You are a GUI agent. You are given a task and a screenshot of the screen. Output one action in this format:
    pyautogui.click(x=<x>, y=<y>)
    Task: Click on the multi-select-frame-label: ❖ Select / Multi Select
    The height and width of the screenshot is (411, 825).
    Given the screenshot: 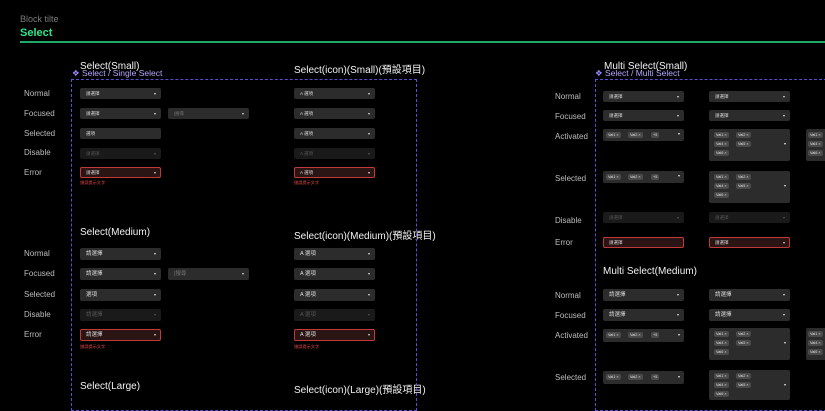 What is the action you would take?
    pyautogui.click(x=637, y=73)
    